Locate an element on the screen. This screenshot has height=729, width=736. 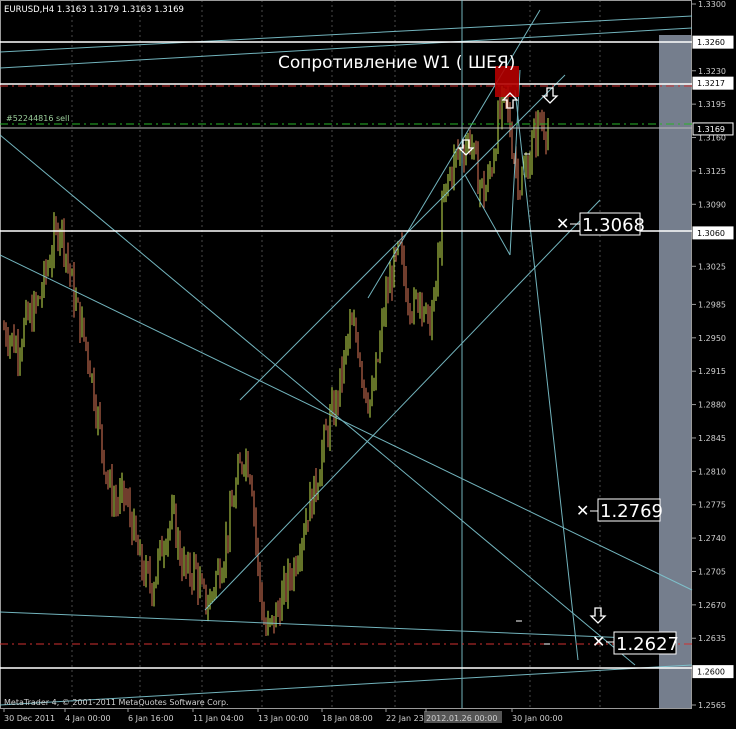
y-tick-label: 1.2810 is located at coordinates (712, 471).